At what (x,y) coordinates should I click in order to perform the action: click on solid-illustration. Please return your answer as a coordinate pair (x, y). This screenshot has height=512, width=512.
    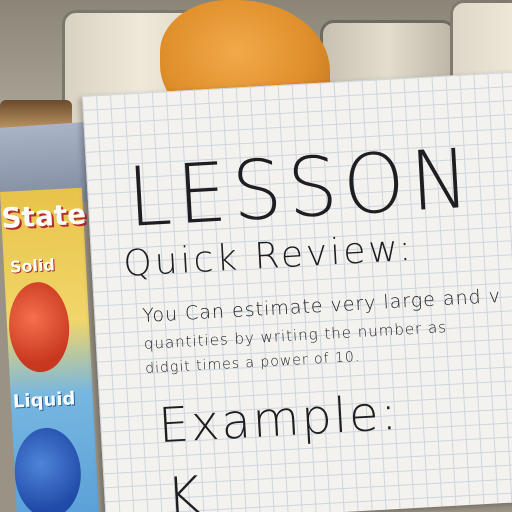
    Looking at the image, I should click on (39, 327).